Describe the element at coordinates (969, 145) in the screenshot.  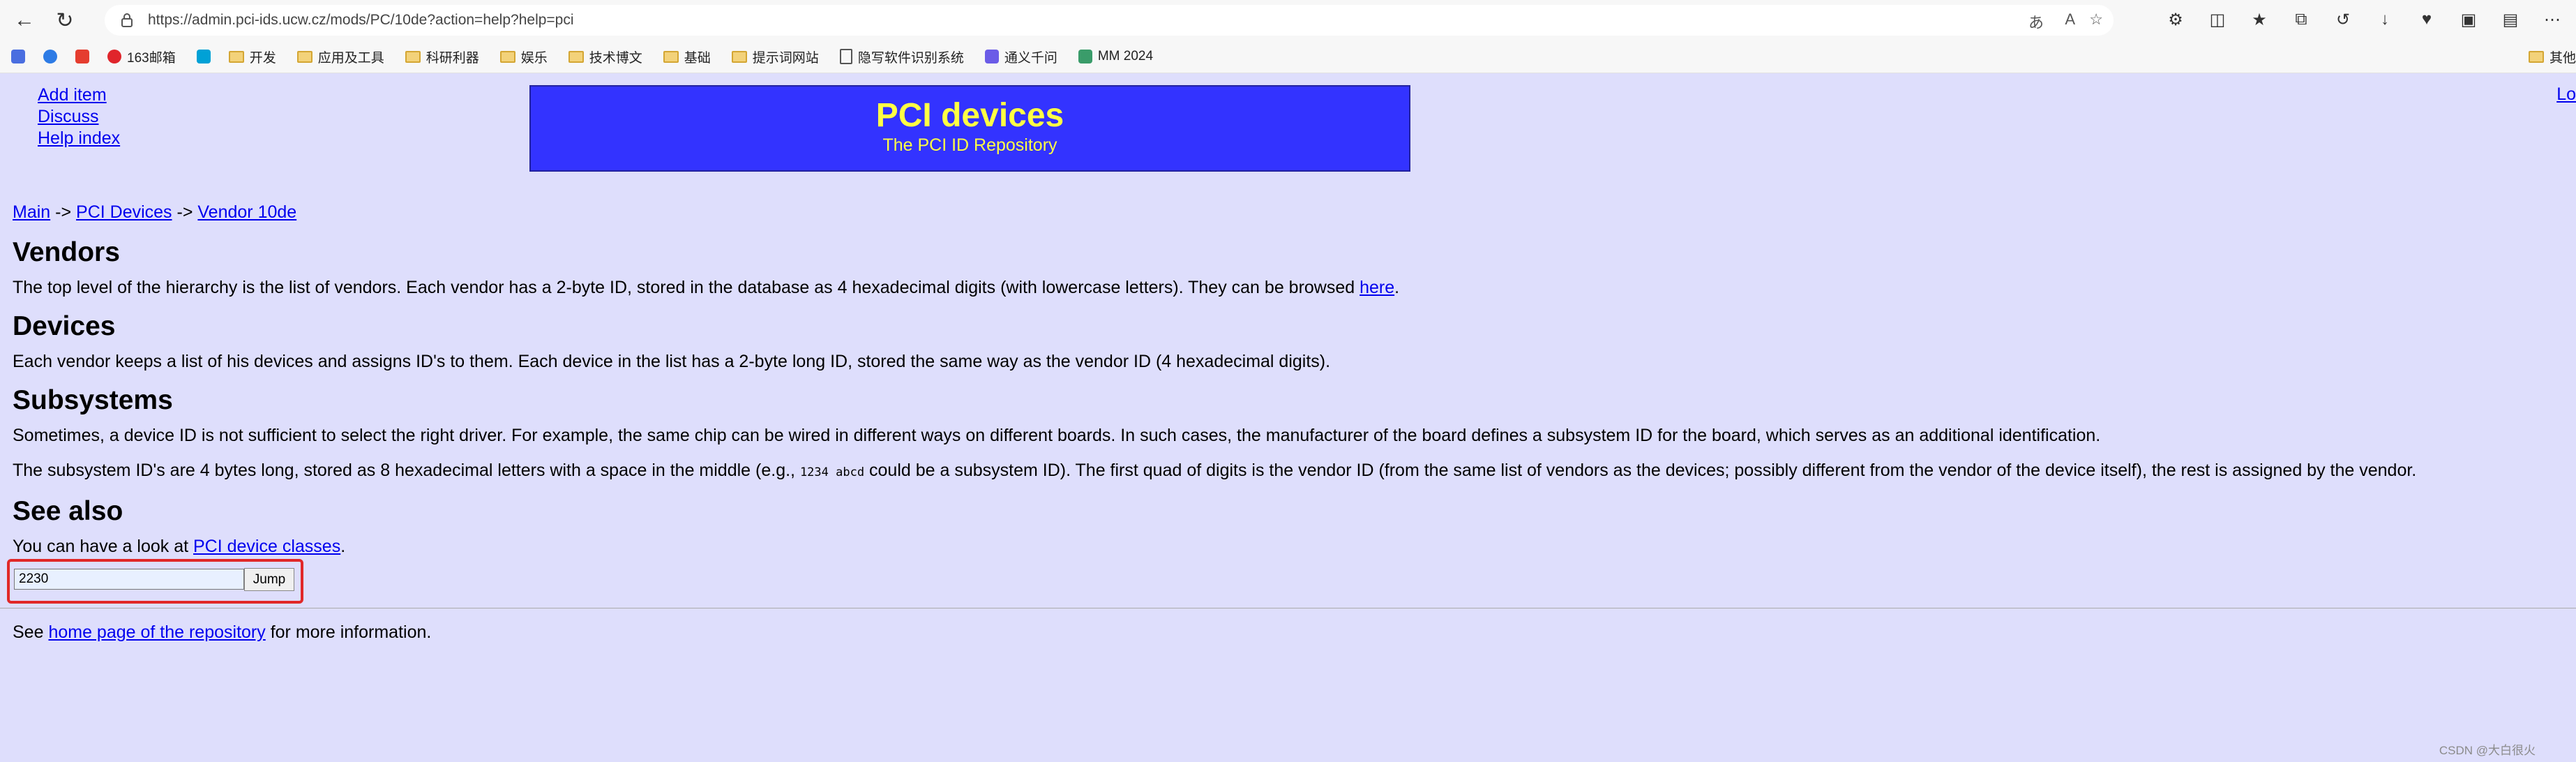
I see `logo-subtitle: The PCI ID Repository` at that location.